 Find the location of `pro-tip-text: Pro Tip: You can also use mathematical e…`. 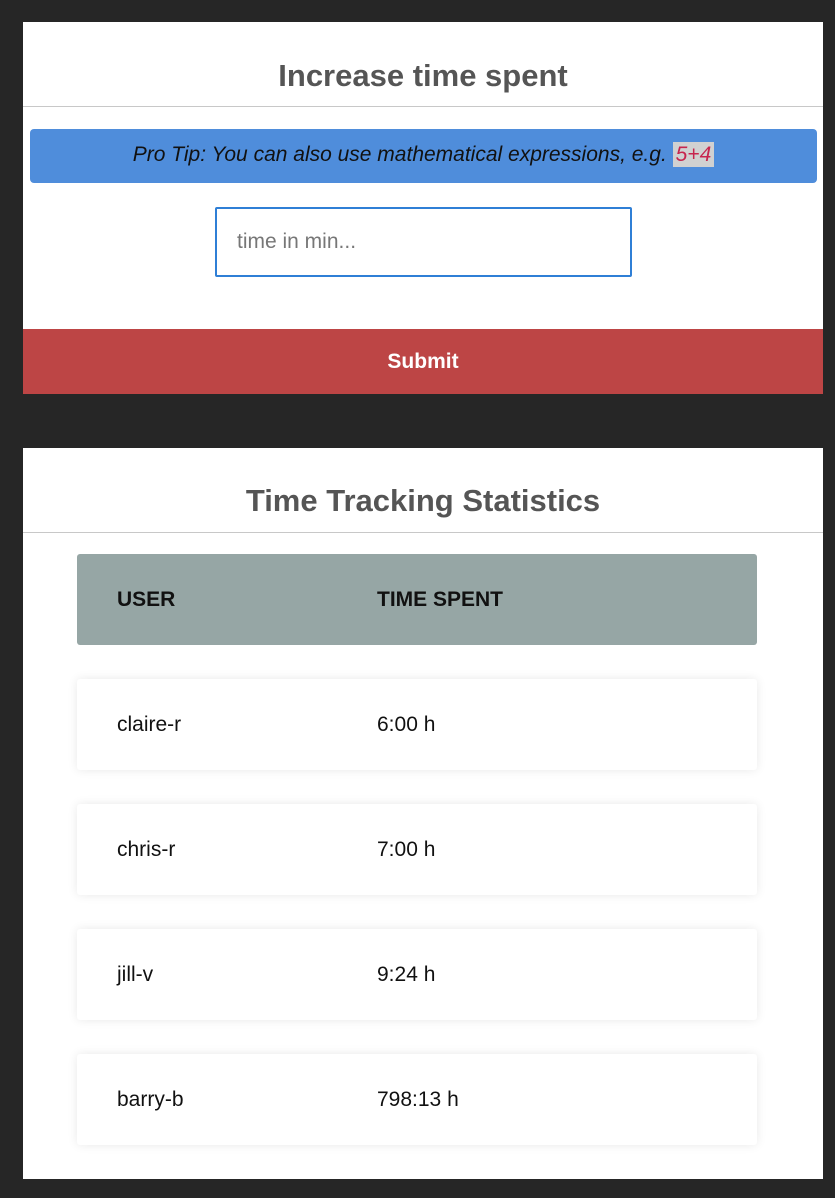

pro-tip-text: Pro Tip: You can also use mathematical e… is located at coordinates (399, 154).